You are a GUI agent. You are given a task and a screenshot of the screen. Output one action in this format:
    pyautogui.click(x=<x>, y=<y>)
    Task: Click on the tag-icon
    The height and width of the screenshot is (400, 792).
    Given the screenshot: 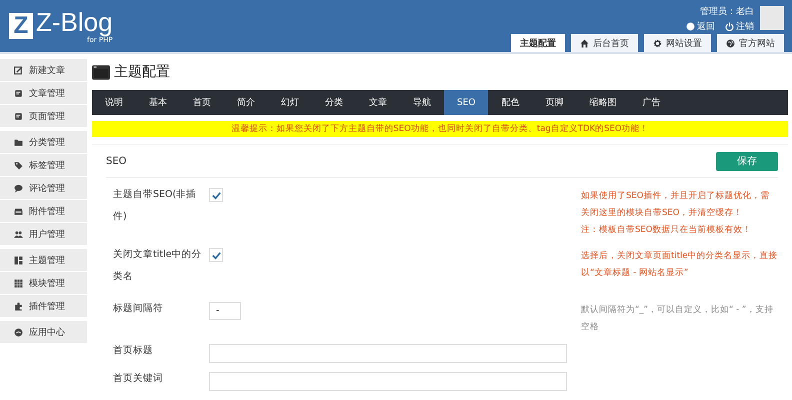 What is the action you would take?
    pyautogui.click(x=18, y=165)
    